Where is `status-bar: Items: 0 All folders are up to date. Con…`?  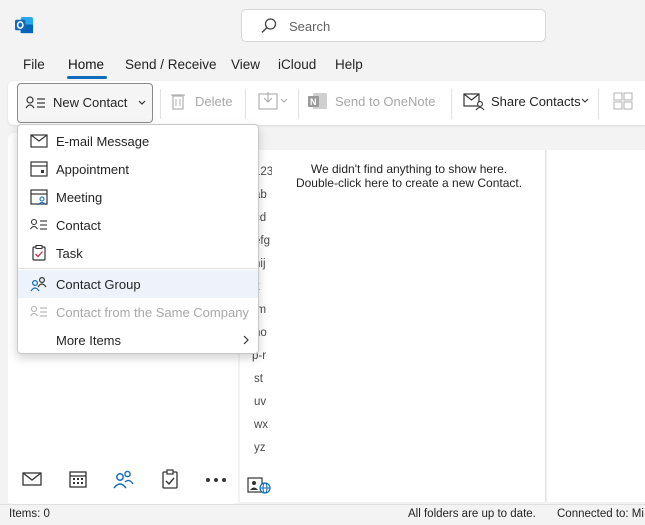
status-bar: Items: 0 All folders are up to date. Con… is located at coordinates (322, 514).